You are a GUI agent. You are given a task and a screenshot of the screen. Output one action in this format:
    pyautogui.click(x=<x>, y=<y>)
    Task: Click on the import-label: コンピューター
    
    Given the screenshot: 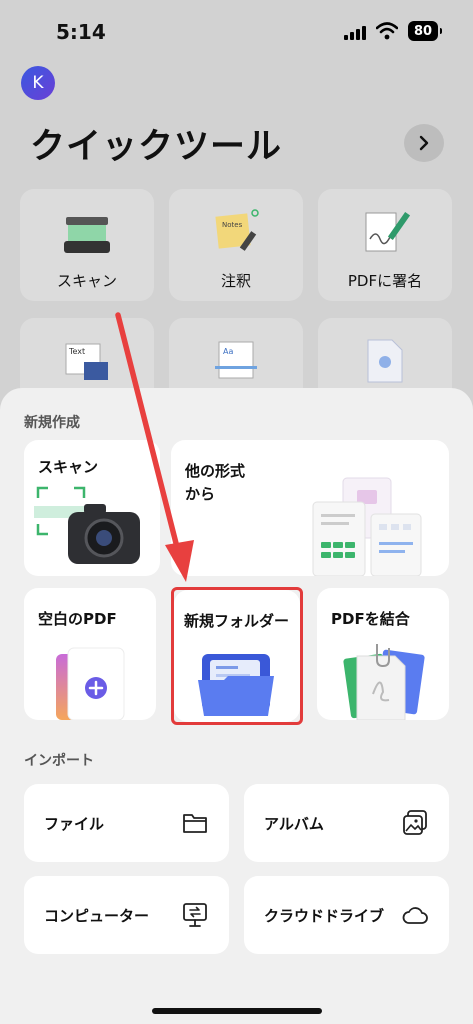 What is the action you would take?
    pyautogui.click(x=97, y=916)
    